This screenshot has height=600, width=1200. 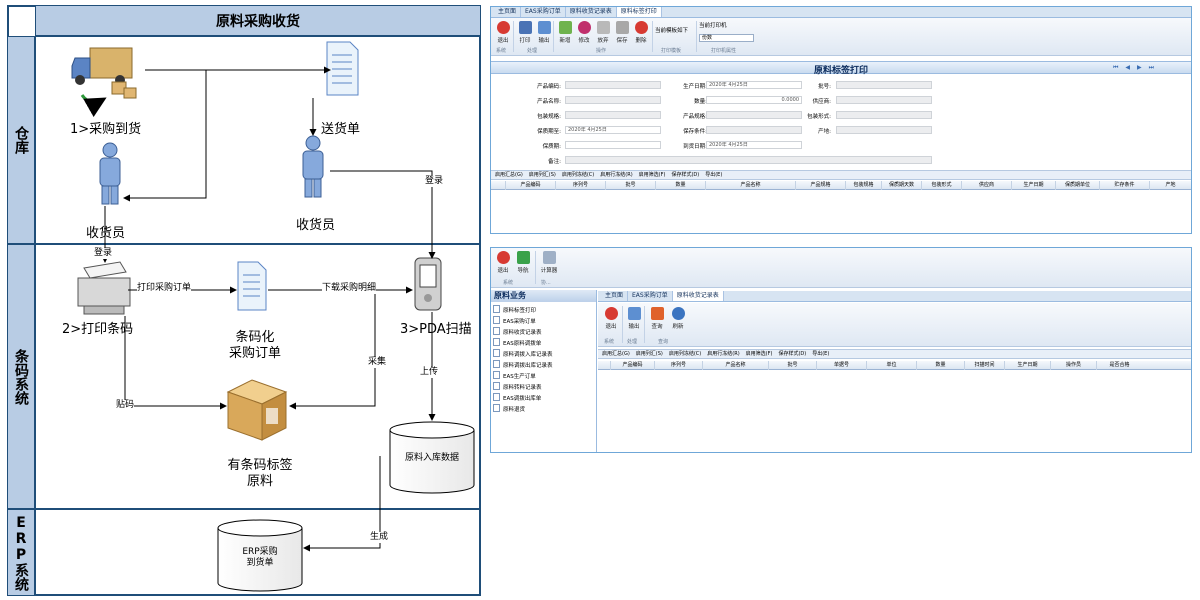 What do you see at coordinates (611, 318) in the screenshot?
I see `inner-exit-button: 退出` at bounding box center [611, 318].